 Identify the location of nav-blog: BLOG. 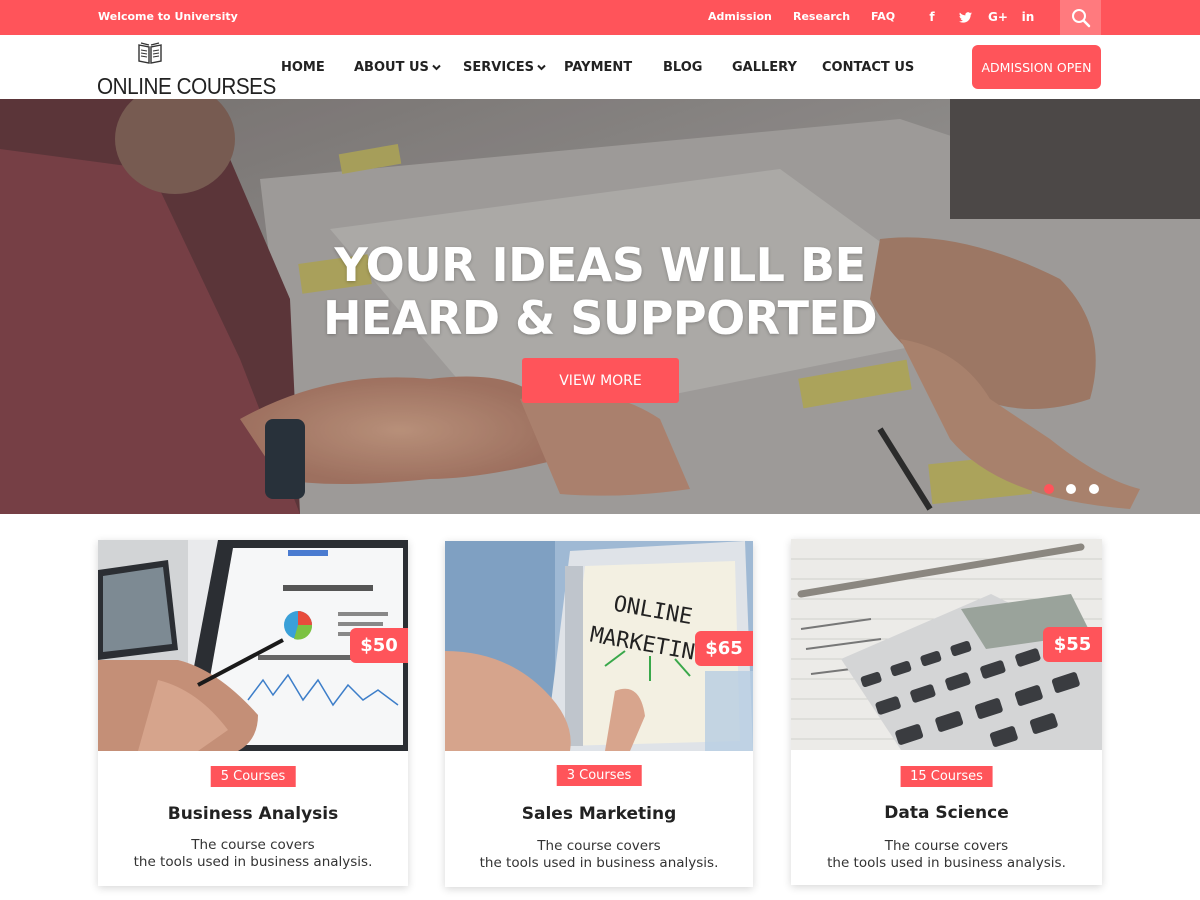
(682, 67).